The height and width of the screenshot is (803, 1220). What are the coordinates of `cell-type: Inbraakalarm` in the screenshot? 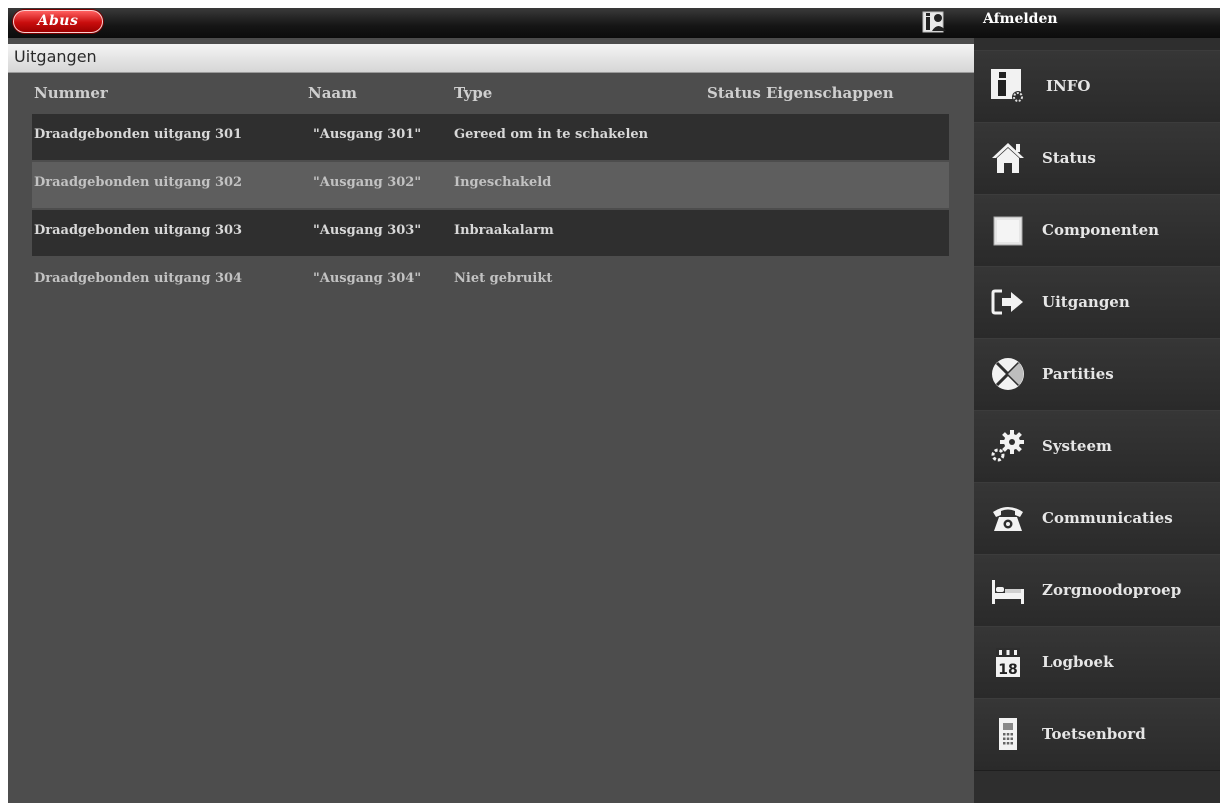 It's located at (504, 230).